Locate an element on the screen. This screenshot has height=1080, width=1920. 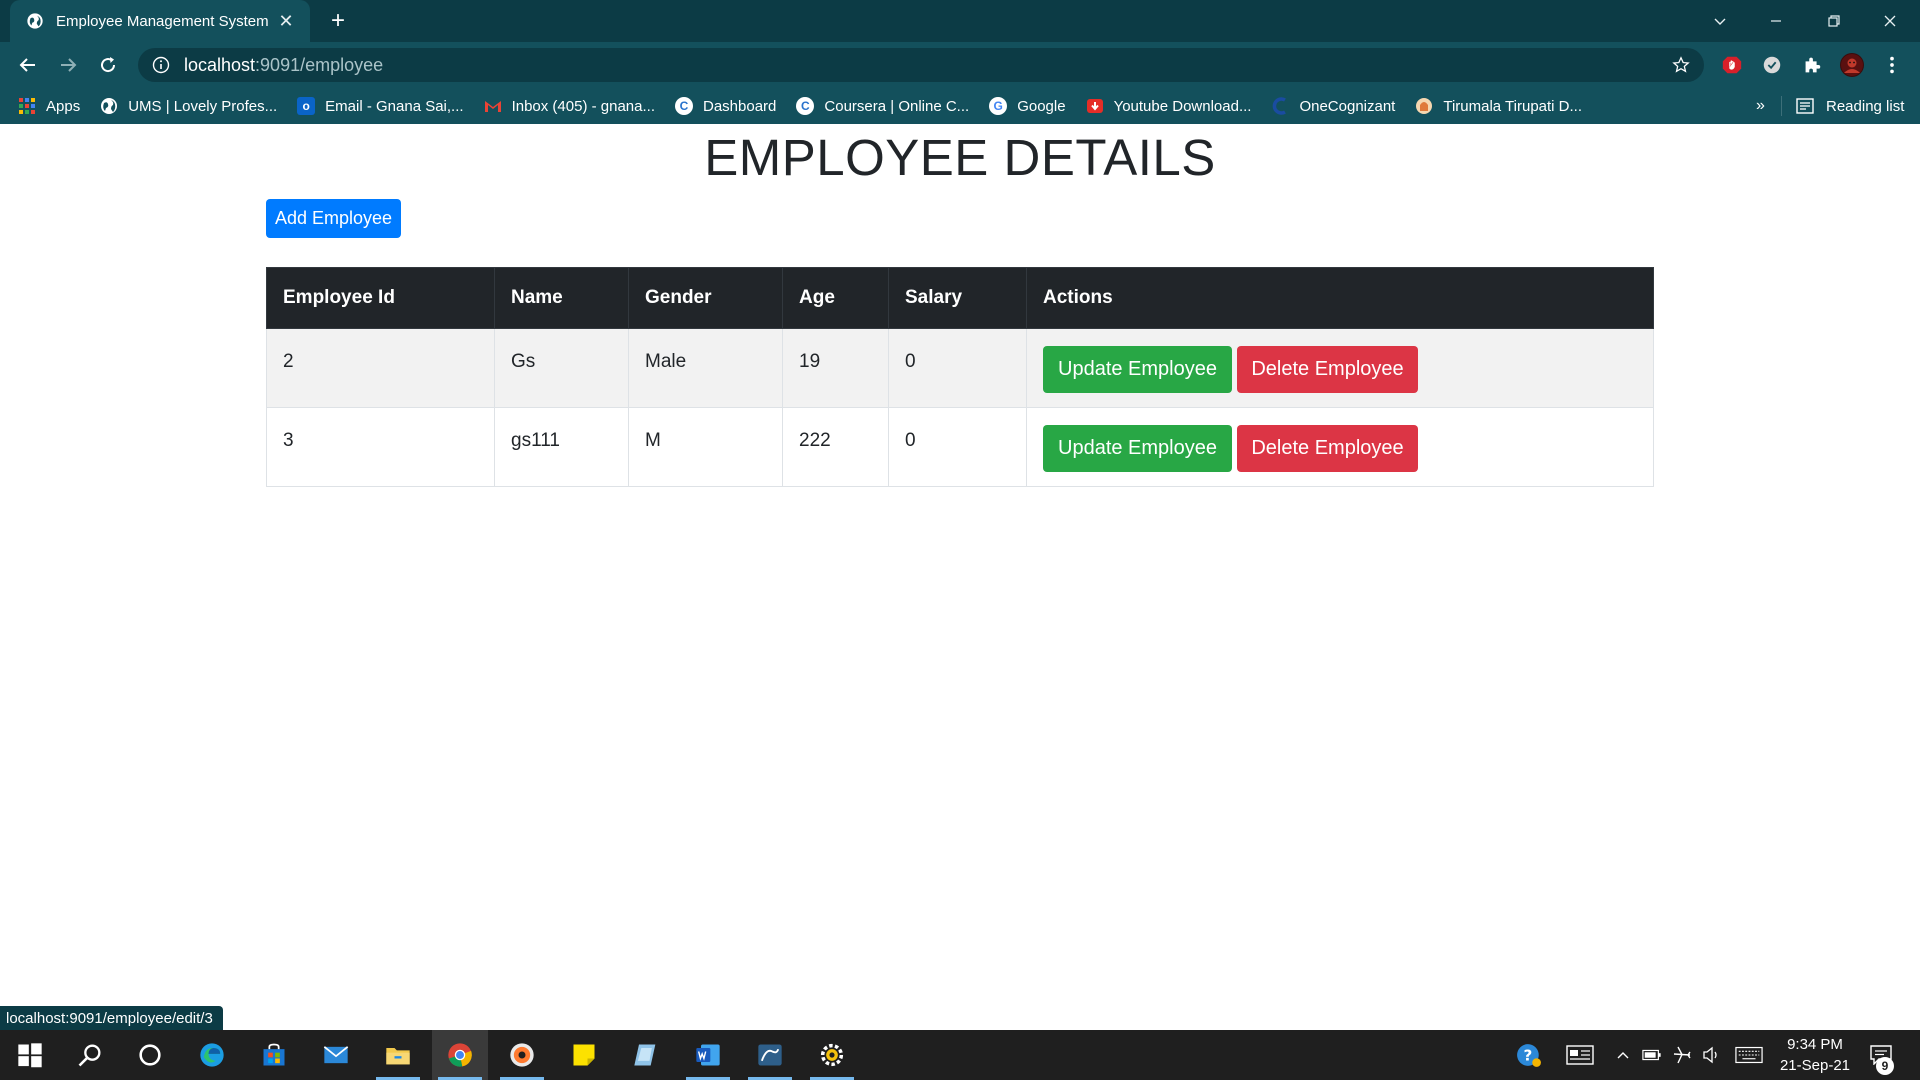
browser-menu-kebab-icon is located at coordinates (1892, 65).